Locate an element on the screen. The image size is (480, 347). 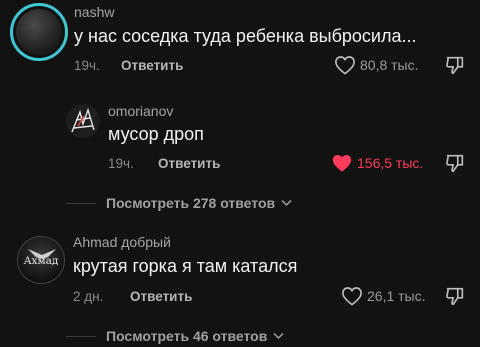
view-replies-button: Посмотреть 46 ответов is located at coordinates (195, 336).